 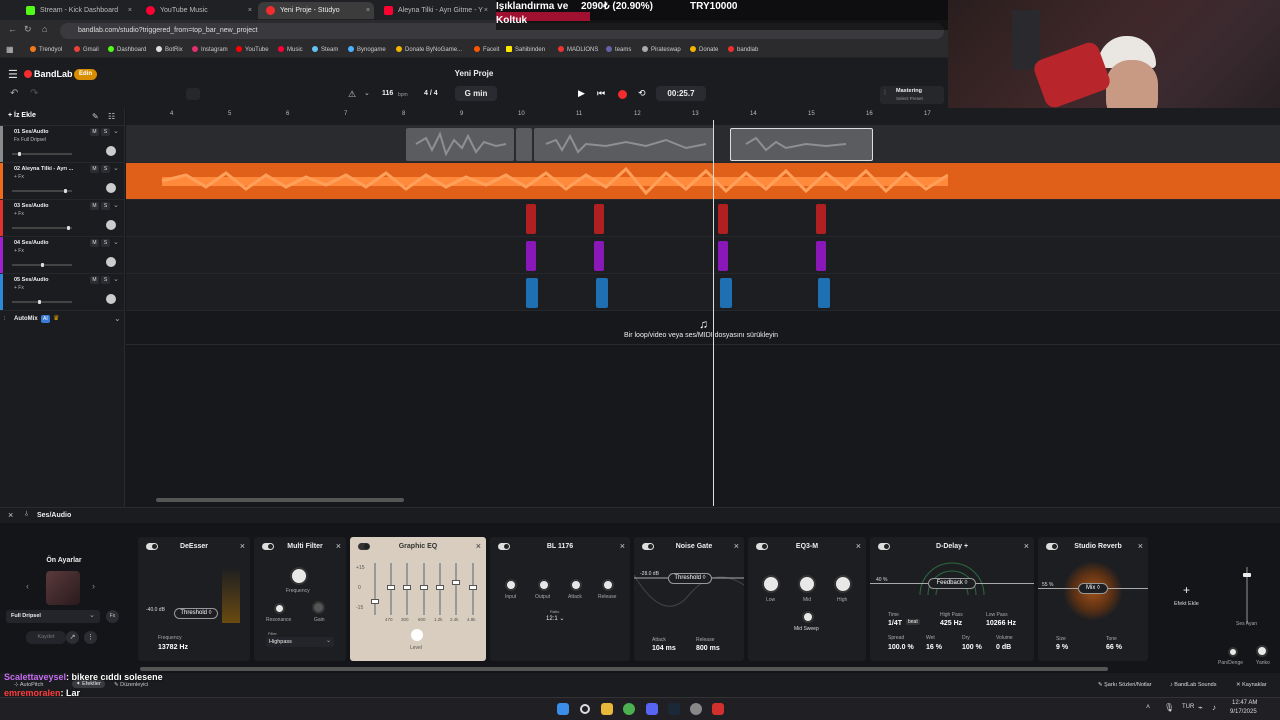 I want to click on timeline-ruler: 4 5 6 7 8 9 10 11 12 13 14 15 16 17, so click(x=703, y=117).